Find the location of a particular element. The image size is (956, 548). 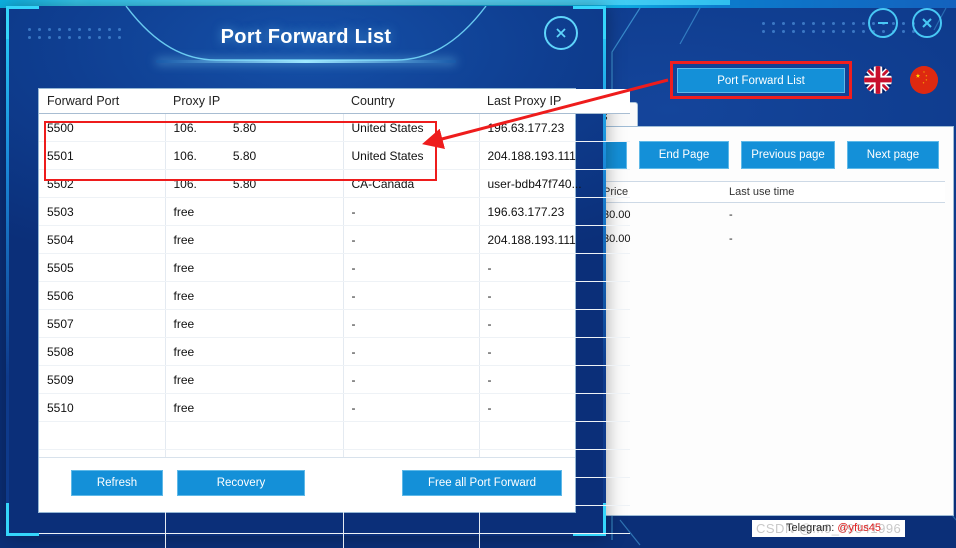

column-header-last-proxy-ip: Last Proxy IP is located at coordinates (554, 101).